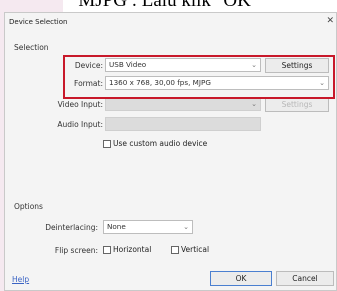 Image resolution: width=337 pixels, height=291 pixels. Describe the element at coordinates (28, 206) in the screenshot. I see `options-section-label: Options` at that location.